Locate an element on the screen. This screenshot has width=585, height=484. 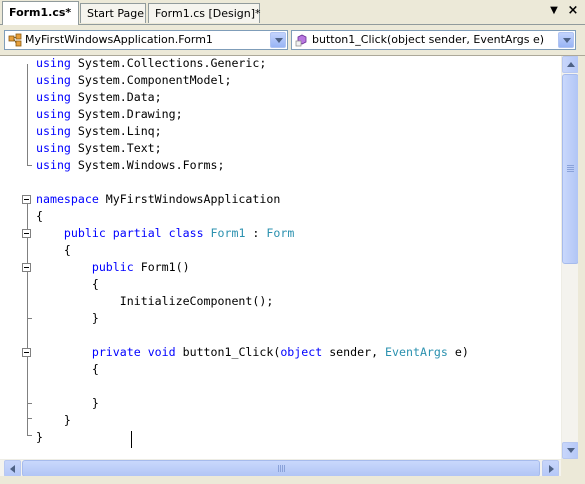
code-token: System.Linq; is located at coordinates (116, 131).